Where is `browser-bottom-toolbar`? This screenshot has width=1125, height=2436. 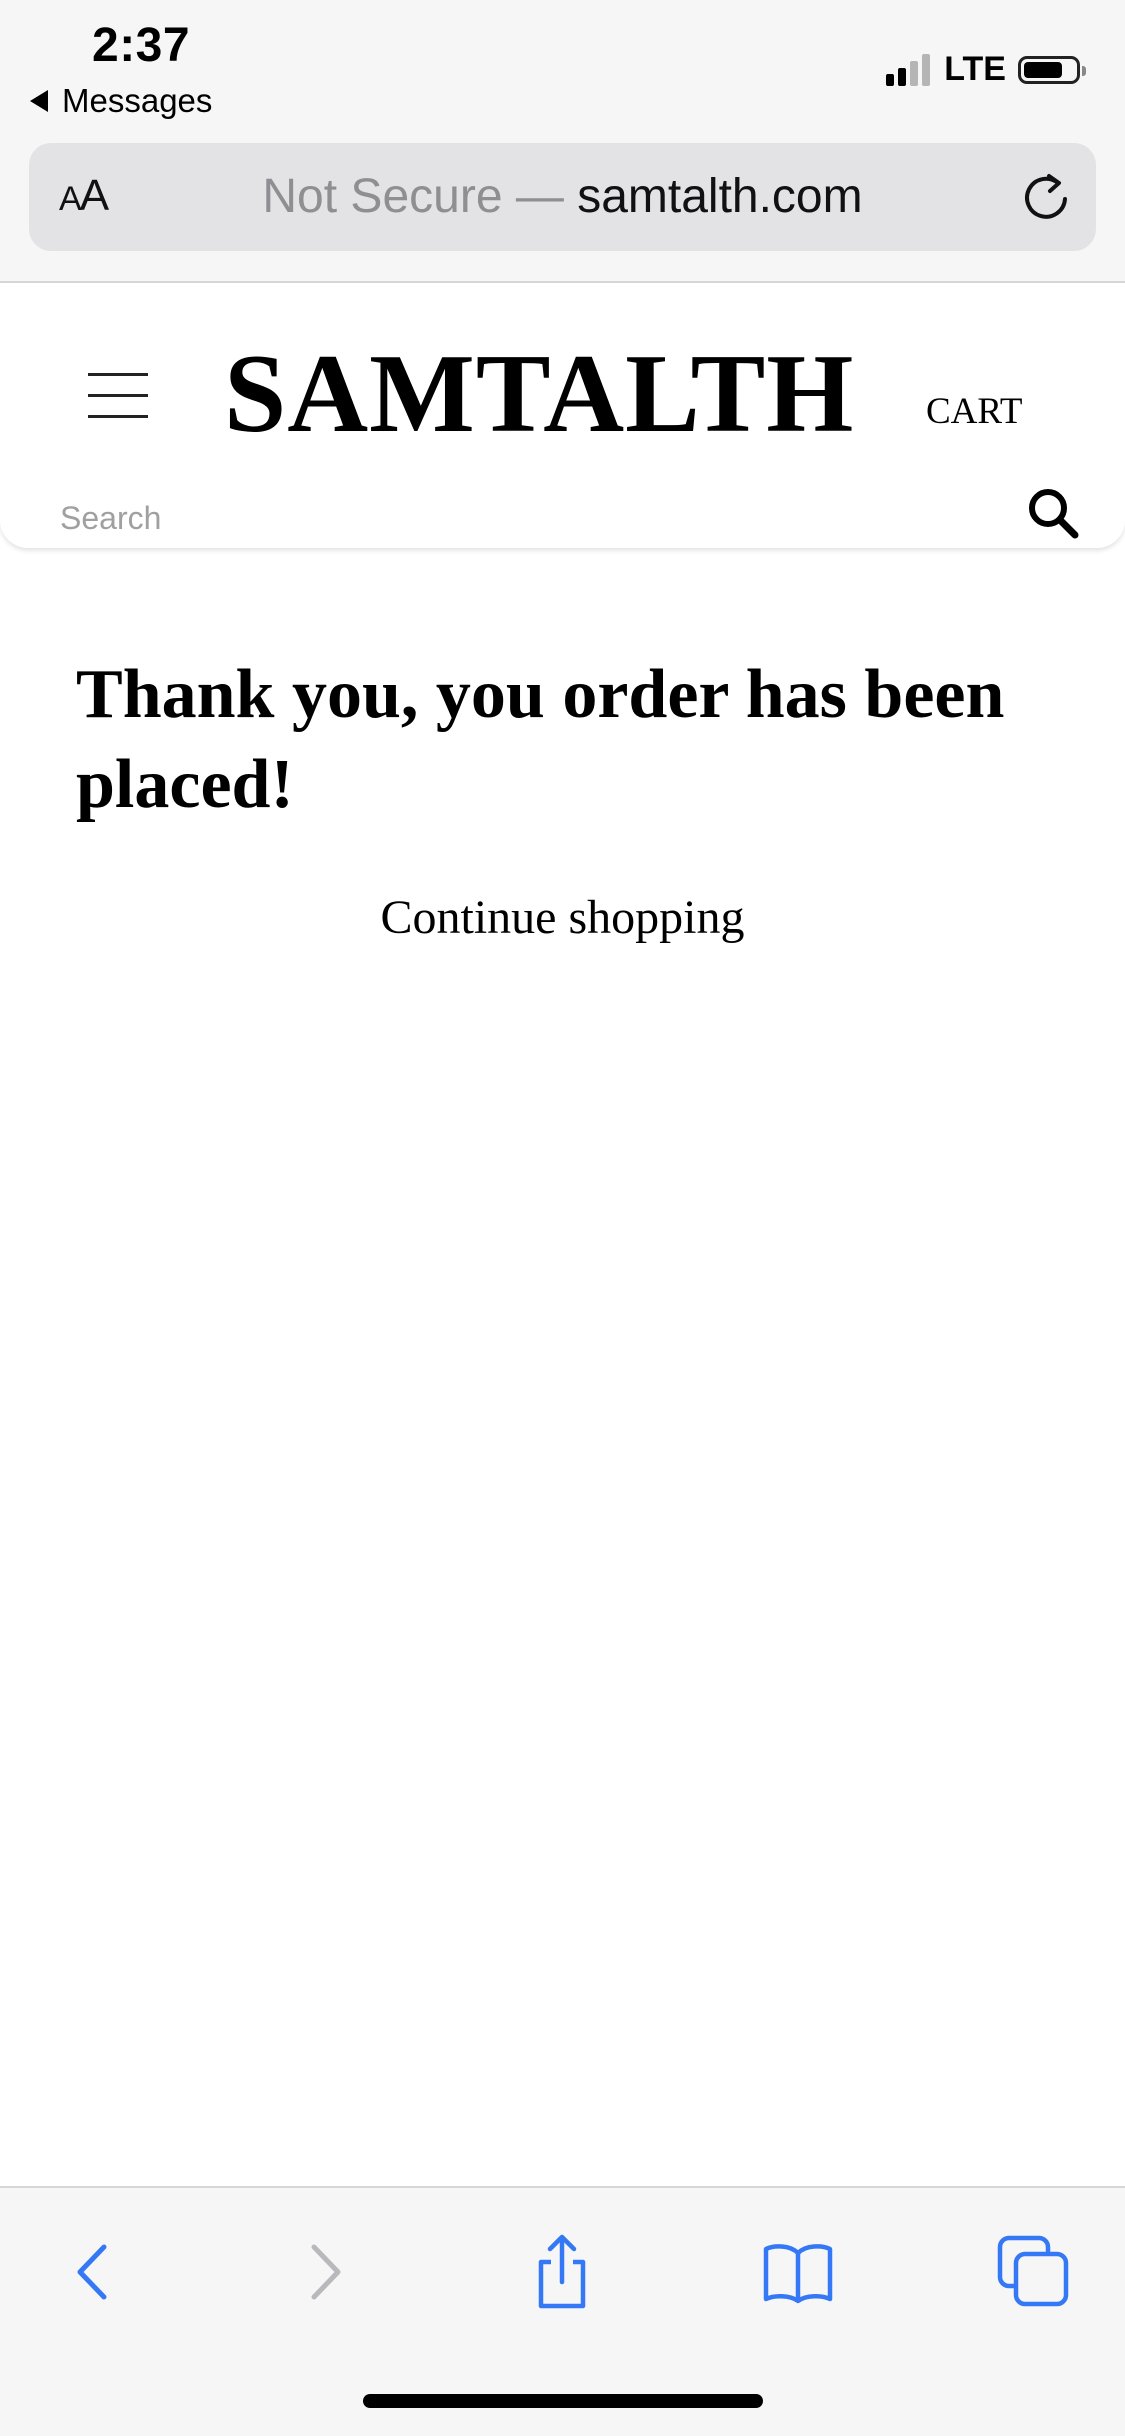
browser-bottom-toolbar is located at coordinates (562, 2311).